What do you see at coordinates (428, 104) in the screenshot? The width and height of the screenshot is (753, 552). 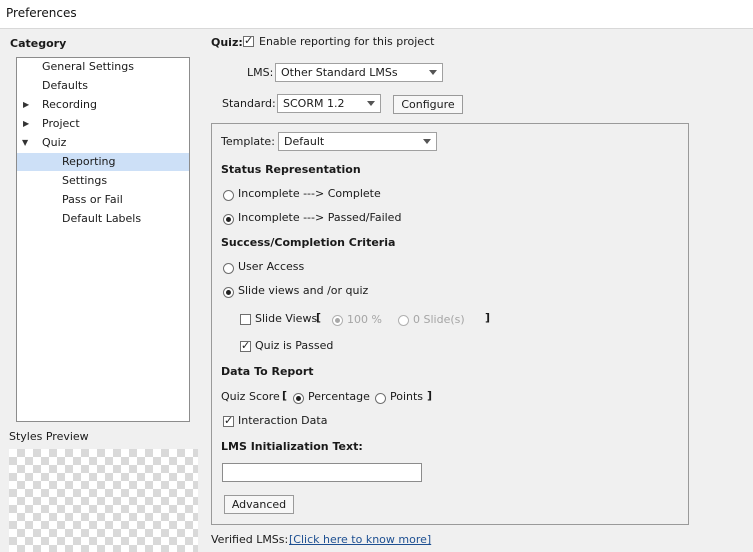 I see `configure-button: Configure` at bounding box center [428, 104].